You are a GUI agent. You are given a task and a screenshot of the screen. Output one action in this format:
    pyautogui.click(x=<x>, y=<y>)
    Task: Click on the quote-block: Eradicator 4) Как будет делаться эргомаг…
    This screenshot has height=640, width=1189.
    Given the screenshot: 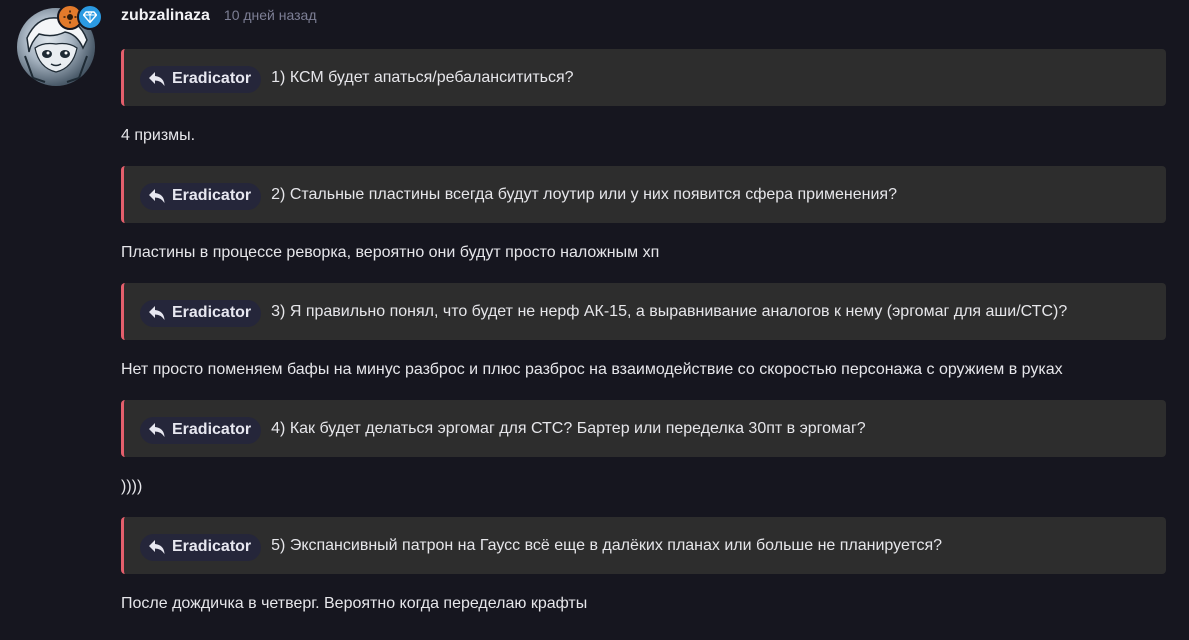 What is the action you would take?
    pyautogui.click(x=643, y=428)
    